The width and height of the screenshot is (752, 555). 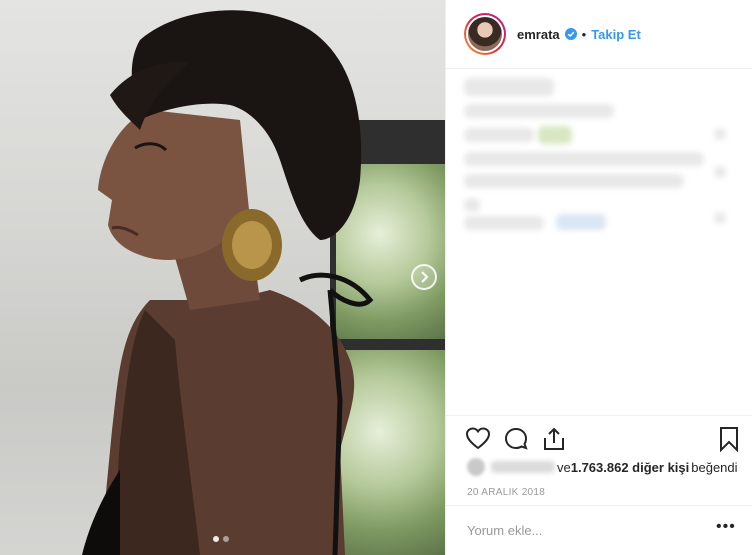 I want to click on carousel-dots, so click(x=221, y=539).